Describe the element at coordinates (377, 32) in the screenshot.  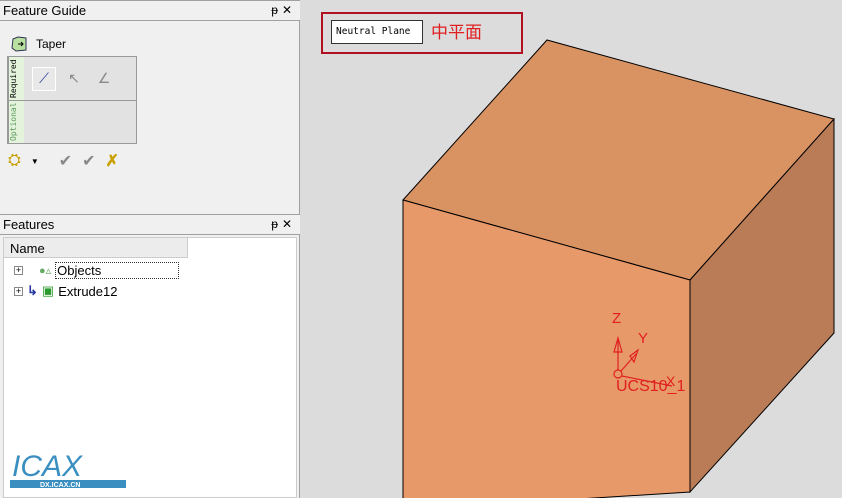
I see `neutral-plane-prompt: Neutral Plane` at that location.